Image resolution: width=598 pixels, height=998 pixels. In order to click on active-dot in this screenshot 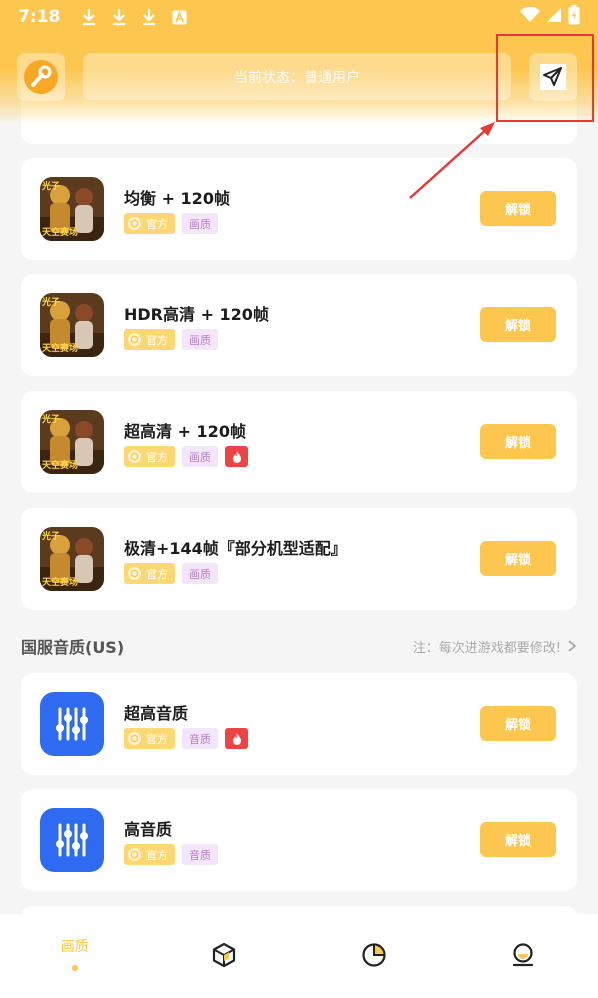, I will do `click(74, 968)`.